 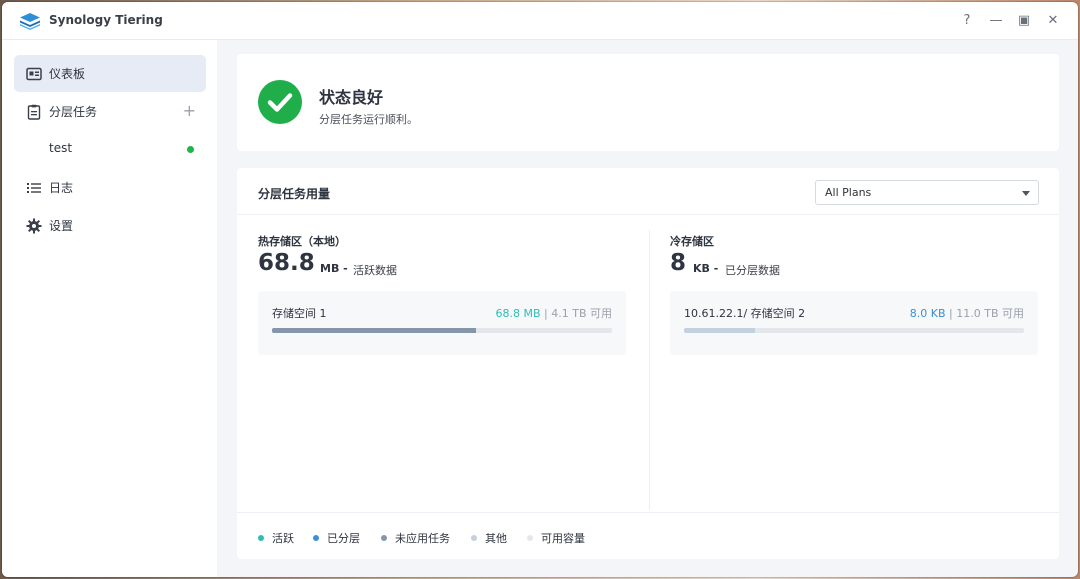 What do you see at coordinates (540, 21) in the screenshot?
I see `title-bar: Synology Tiering ? — ▣ ✕` at bounding box center [540, 21].